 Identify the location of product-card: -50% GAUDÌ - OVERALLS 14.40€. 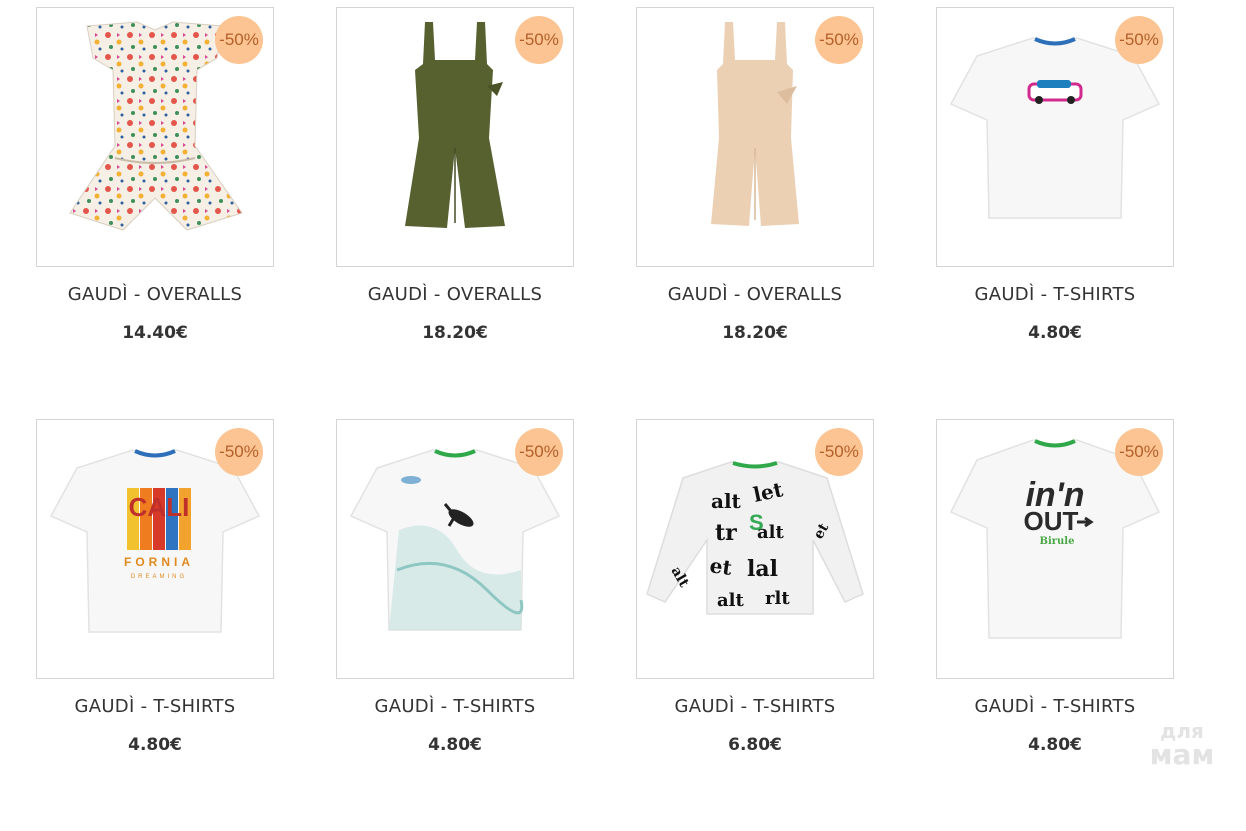
(155, 213).